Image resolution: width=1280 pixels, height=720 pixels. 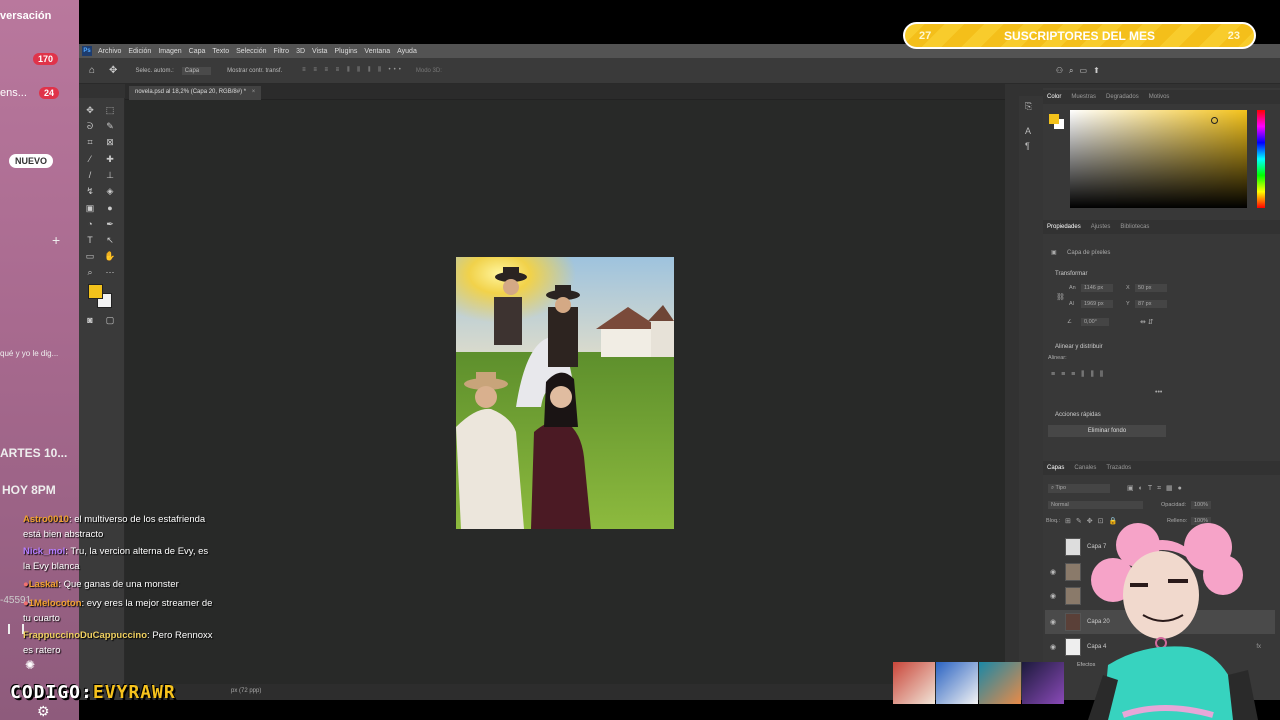 What do you see at coordinates (353, 70) in the screenshot?
I see `align-icons: ≡ ≡ ≡ ≡ ⫼ ⫼ ⫼ ⫼ •••` at bounding box center [353, 70].